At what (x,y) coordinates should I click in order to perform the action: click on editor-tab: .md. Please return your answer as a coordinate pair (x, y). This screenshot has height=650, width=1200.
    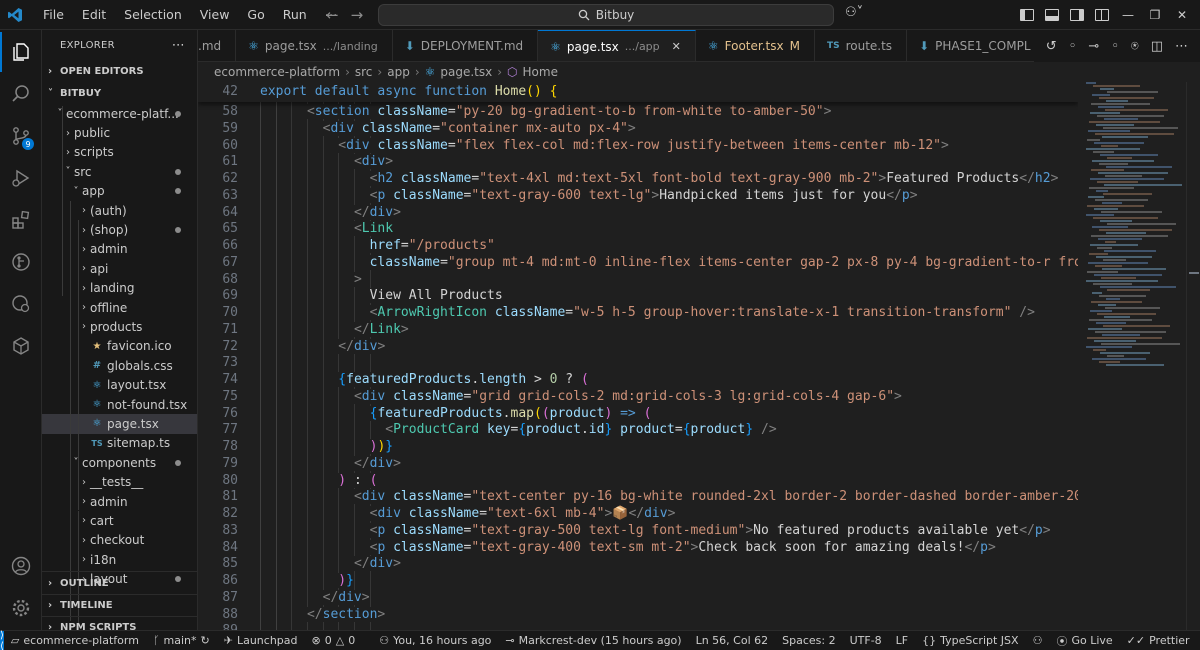
    Looking at the image, I should click on (217, 45).